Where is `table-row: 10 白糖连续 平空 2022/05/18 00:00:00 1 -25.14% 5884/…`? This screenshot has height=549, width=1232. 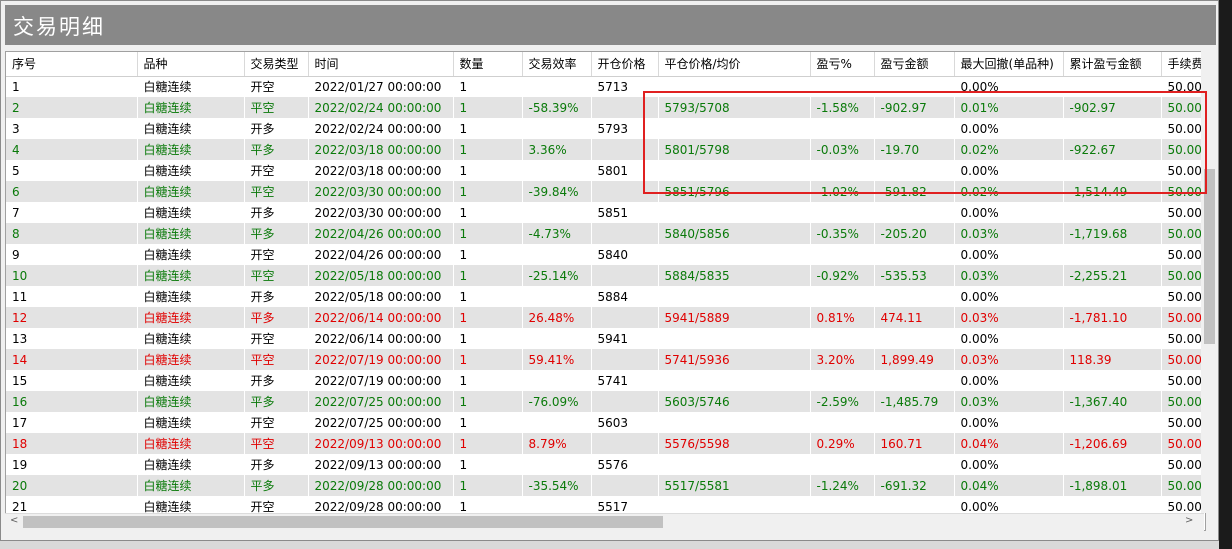 table-row: 10 白糖连续 平空 2022/05/18 00:00:00 1 -25.14% 5884/… is located at coordinates (605, 275).